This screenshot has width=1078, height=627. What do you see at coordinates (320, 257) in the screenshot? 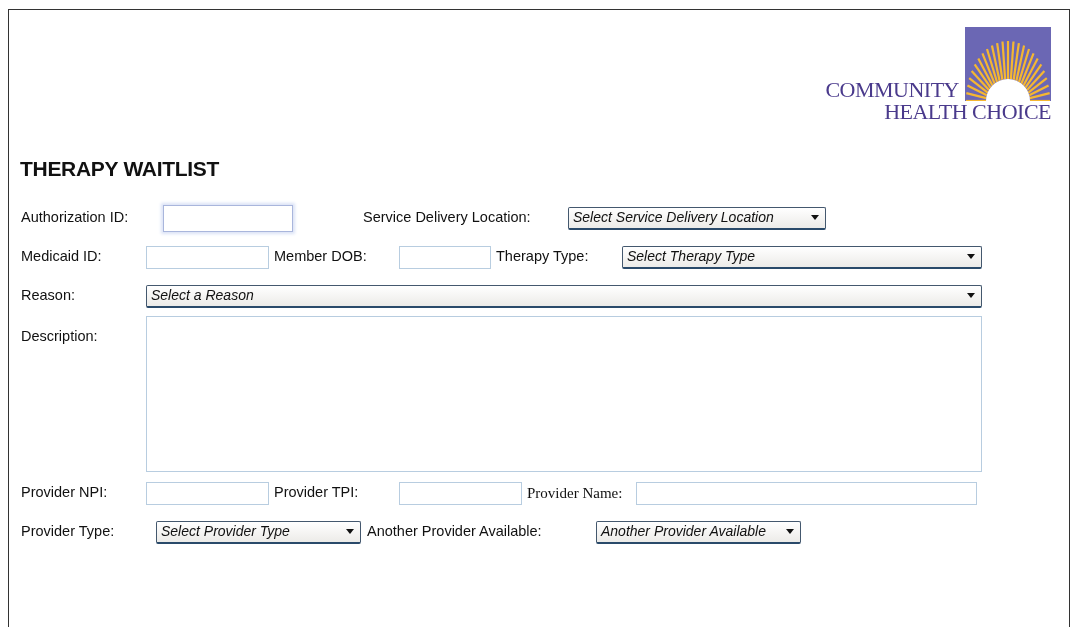
I see `field-label: Member DOB:` at bounding box center [320, 257].